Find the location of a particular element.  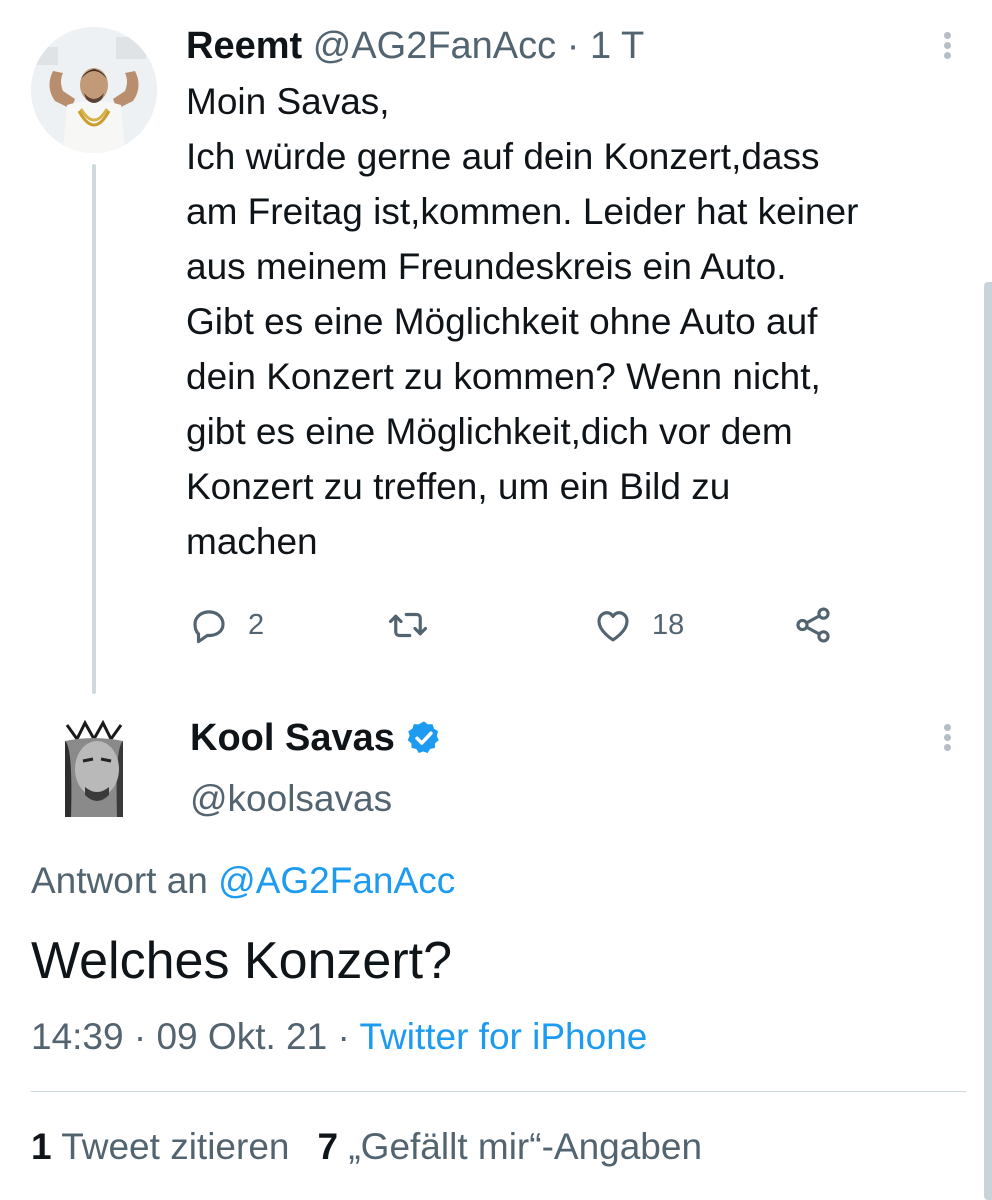

thread-connector-line is located at coordinates (94, 429).